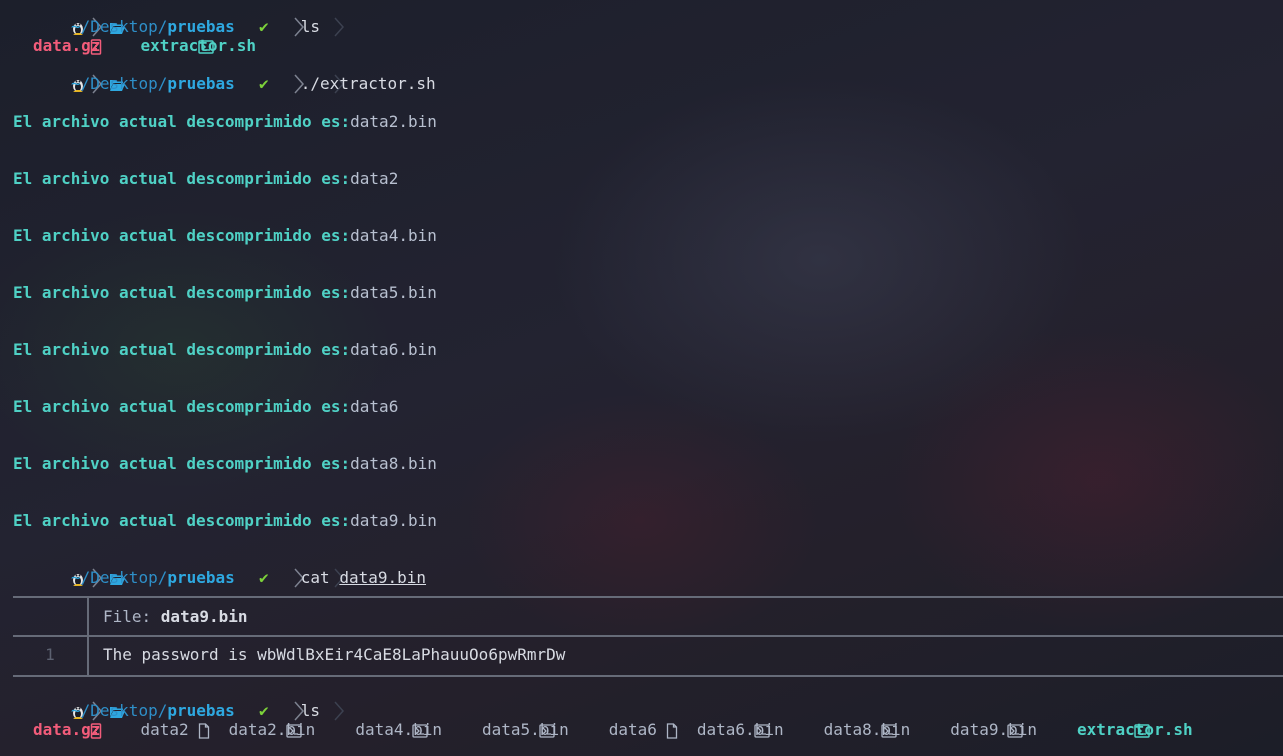  I want to click on file-entry: data2.bin, so click(262, 728).